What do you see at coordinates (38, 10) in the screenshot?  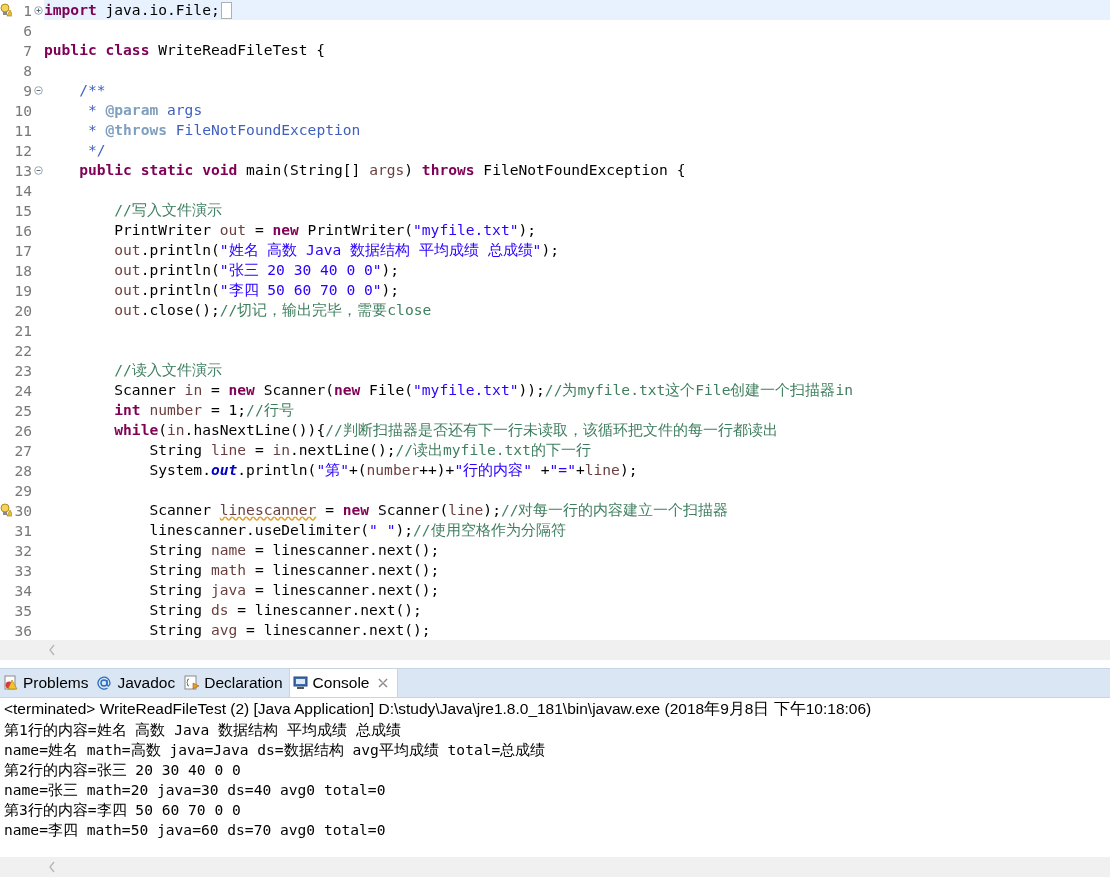 I see `expand-icon` at bounding box center [38, 10].